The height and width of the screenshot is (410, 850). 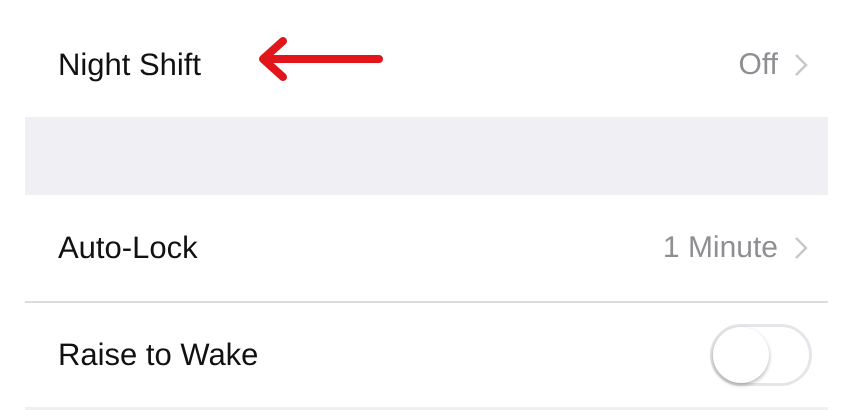 What do you see at coordinates (720, 248) in the screenshot?
I see `setting-value: 1 Minute` at bounding box center [720, 248].